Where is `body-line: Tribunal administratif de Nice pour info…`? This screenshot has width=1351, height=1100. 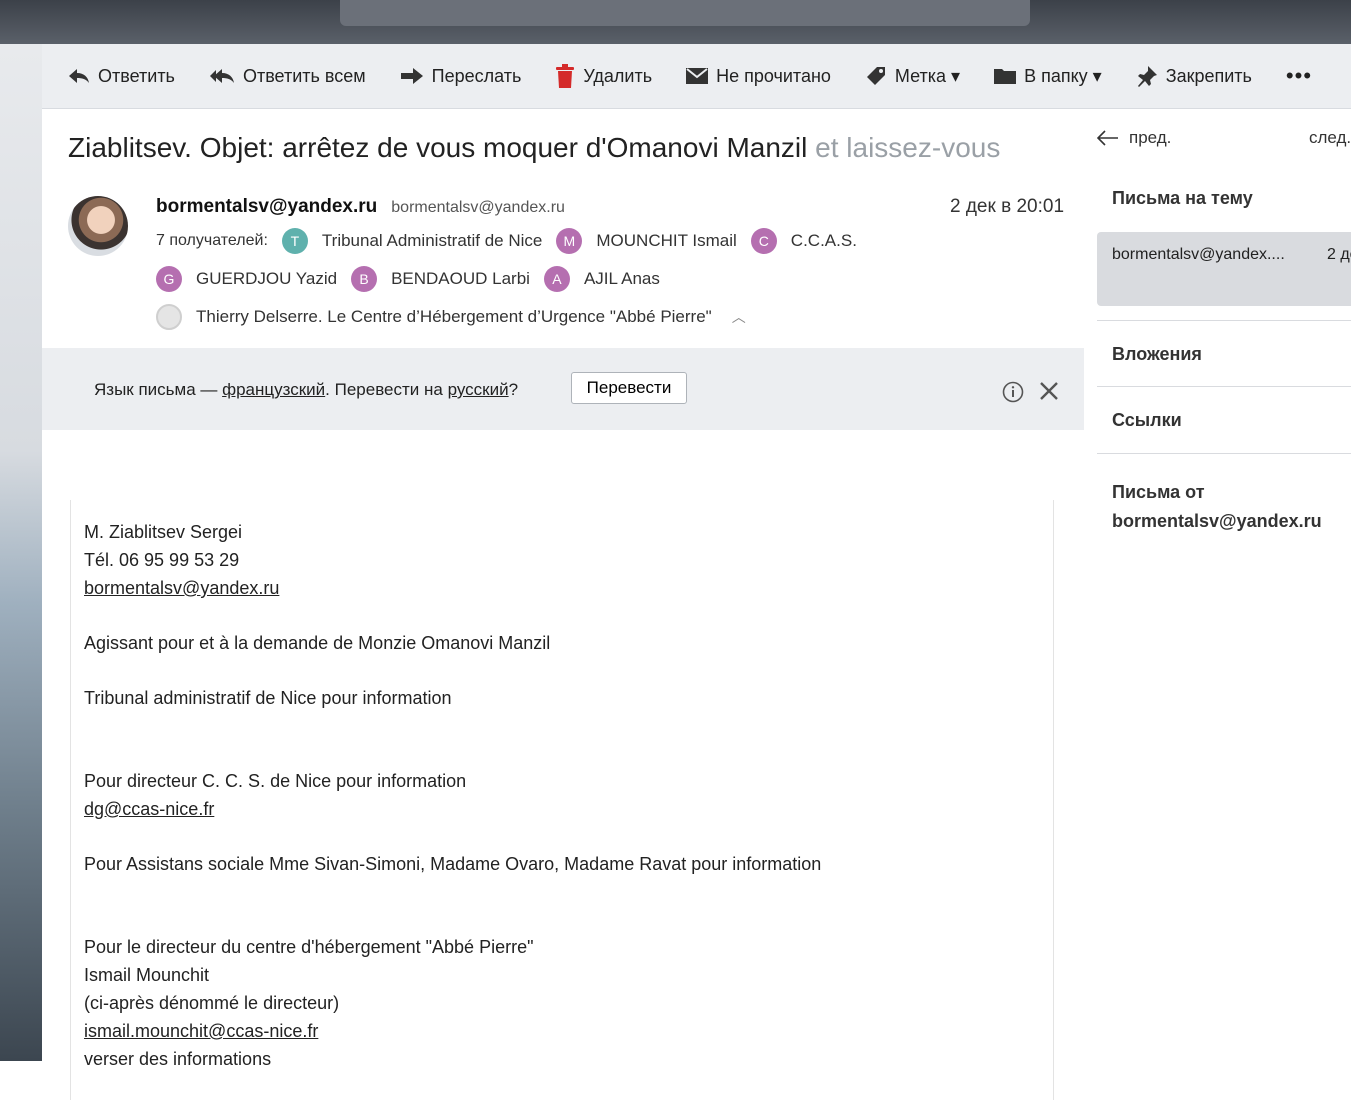 body-line: Tribunal administratif de Nice pour info… is located at coordinates (268, 698).